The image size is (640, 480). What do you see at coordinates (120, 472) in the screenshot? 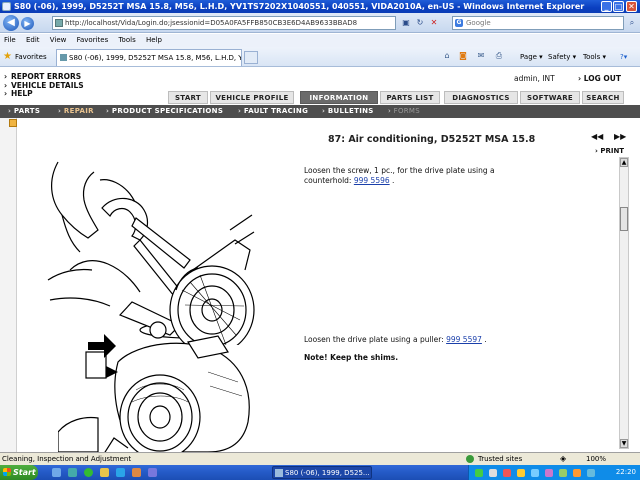
I see `quicklaunch-ie-icon` at bounding box center [120, 472].